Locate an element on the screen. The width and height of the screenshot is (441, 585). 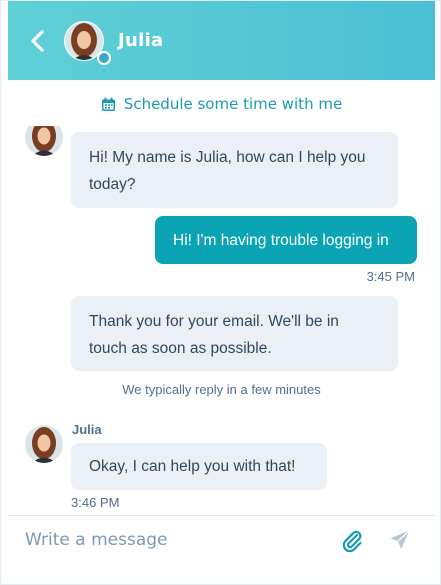
back-button is located at coordinates (39, 41).